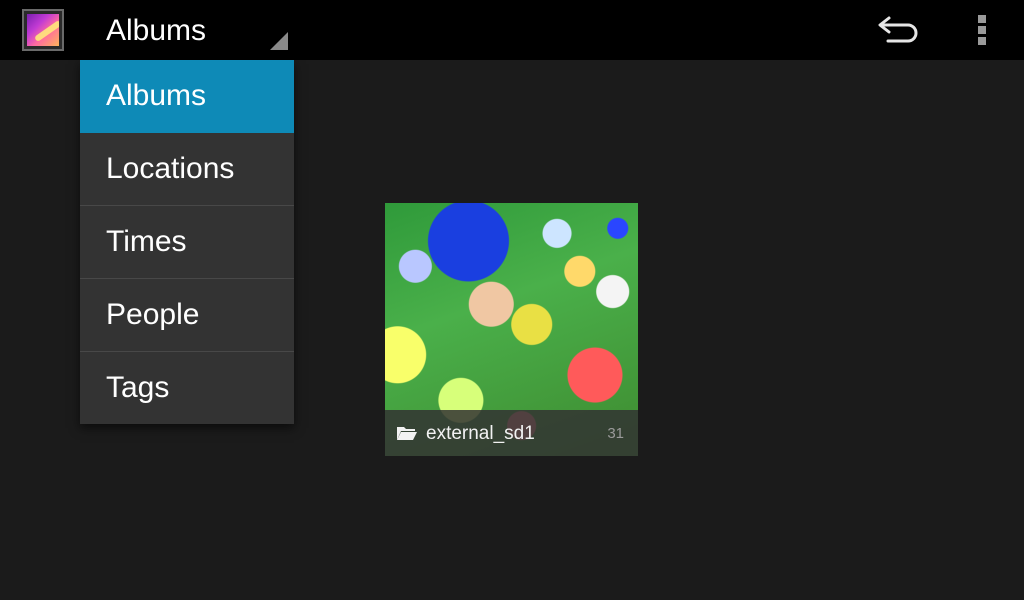  I want to click on dropdown-item-label: Tags, so click(138, 387).